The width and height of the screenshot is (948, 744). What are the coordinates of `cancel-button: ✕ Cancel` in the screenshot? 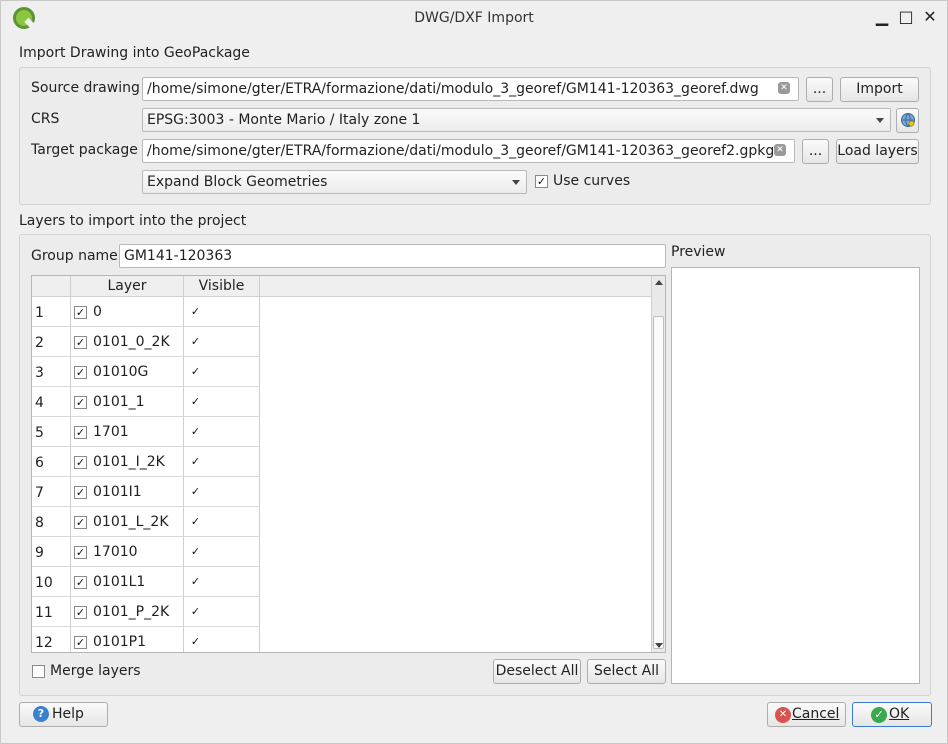 It's located at (806, 714).